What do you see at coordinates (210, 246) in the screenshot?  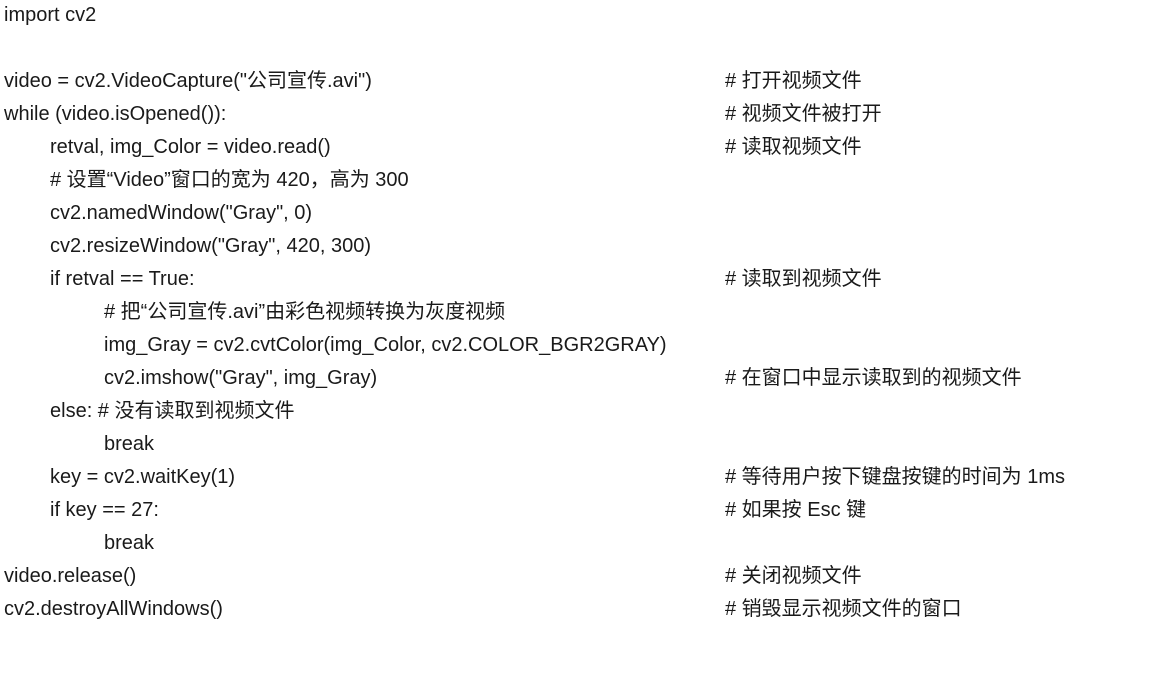 I see `code-text: cv2.resizeWindow("Gray", 420, 300)` at bounding box center [210, 246].